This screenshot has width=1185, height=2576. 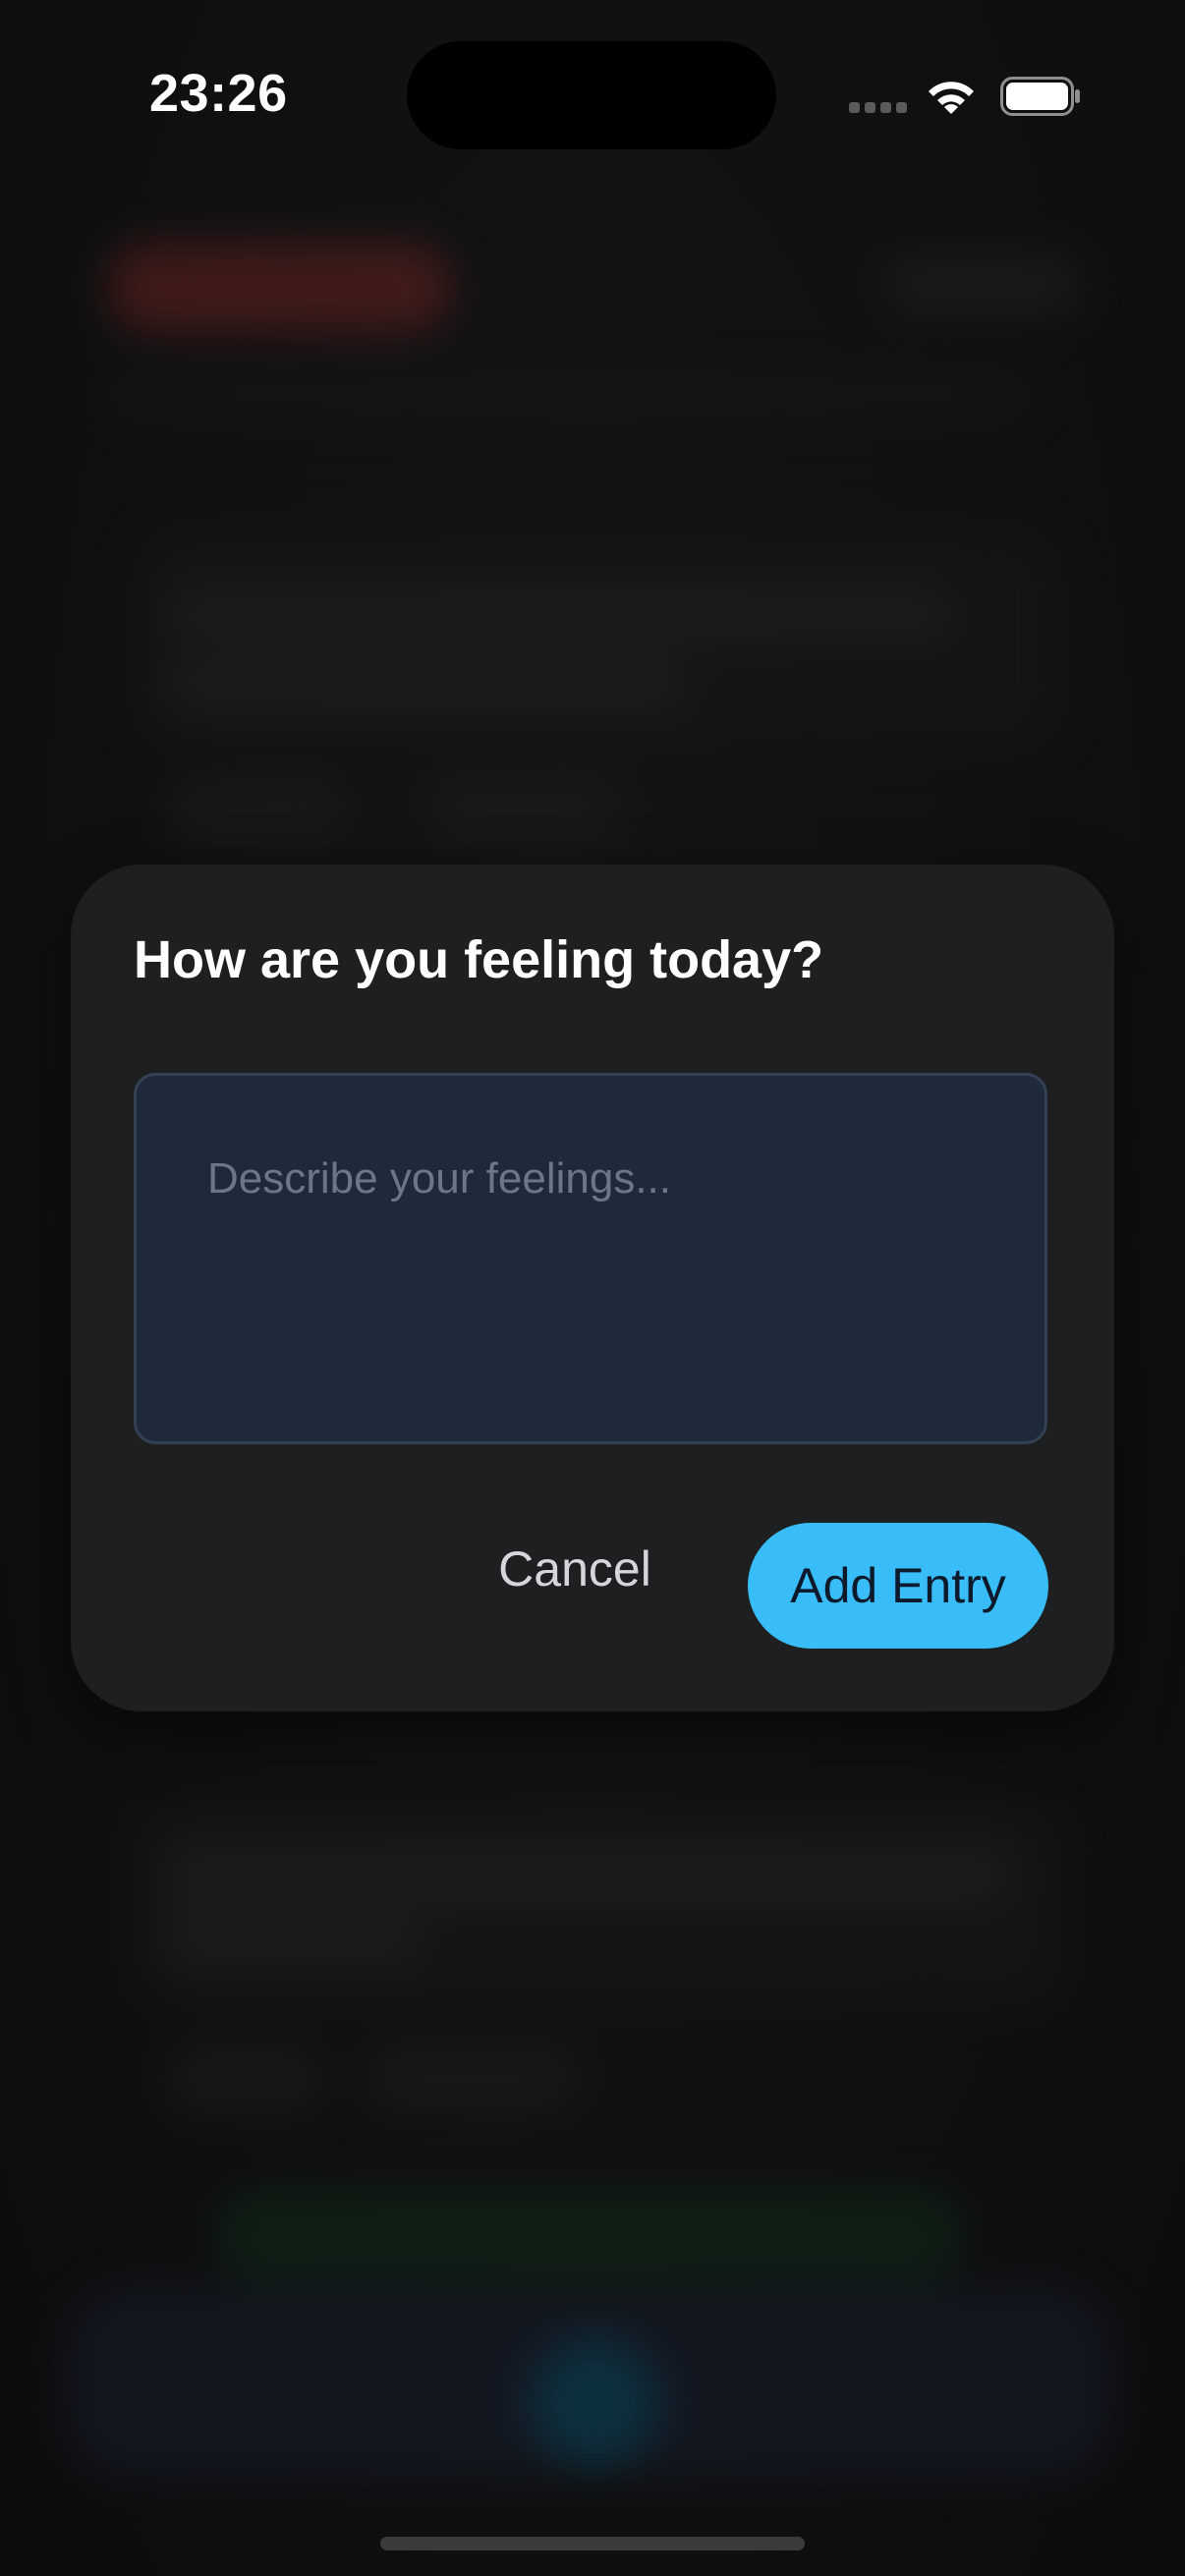 What do you see at coordinates (591, 1258) in the screenshot?
I see `feelings-input` at bounding box center [591, 1258].